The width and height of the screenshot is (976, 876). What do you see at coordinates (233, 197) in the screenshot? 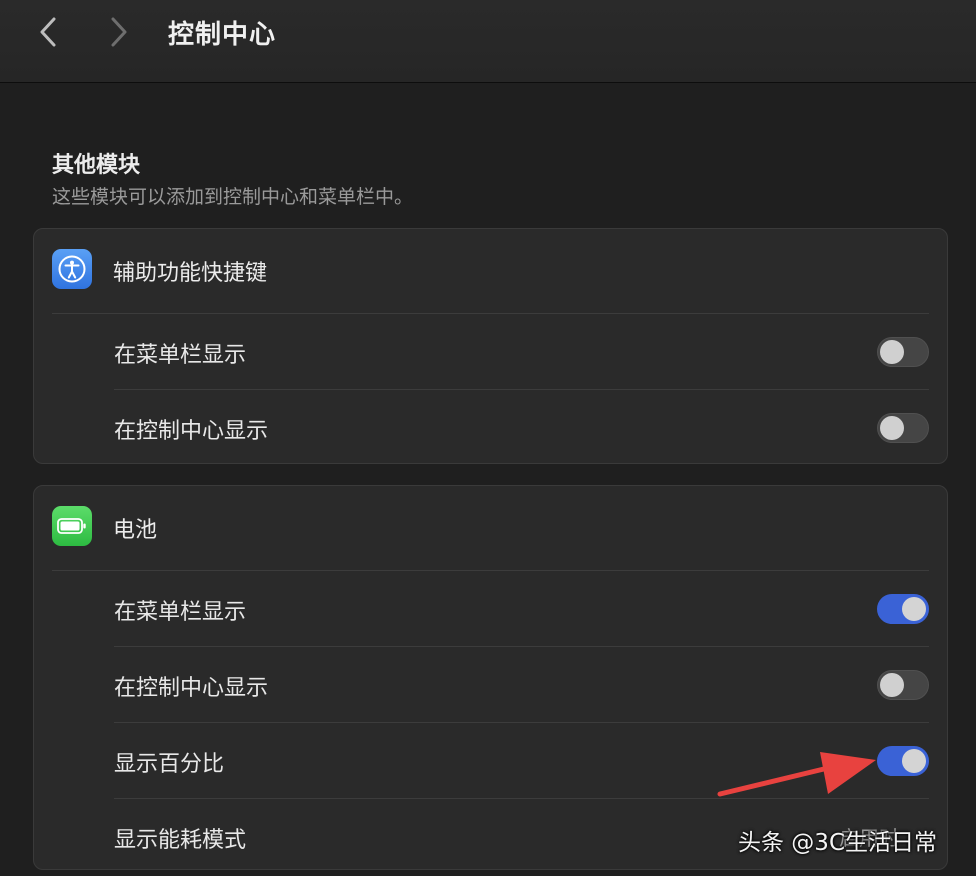
I see `section-subtitle: 这些模块可以添加到控制中心和菜单栏中。` at bounding box center [233, 197].